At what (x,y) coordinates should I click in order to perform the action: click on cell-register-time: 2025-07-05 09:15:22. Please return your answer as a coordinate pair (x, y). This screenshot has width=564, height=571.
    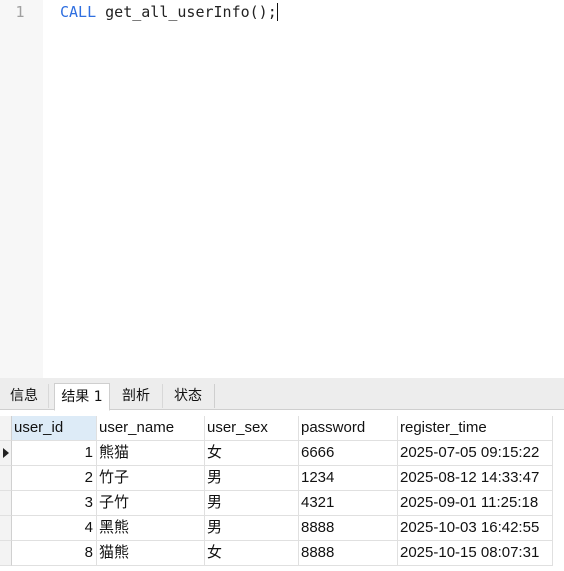
    Looking at the image, I should click on (475, 453).